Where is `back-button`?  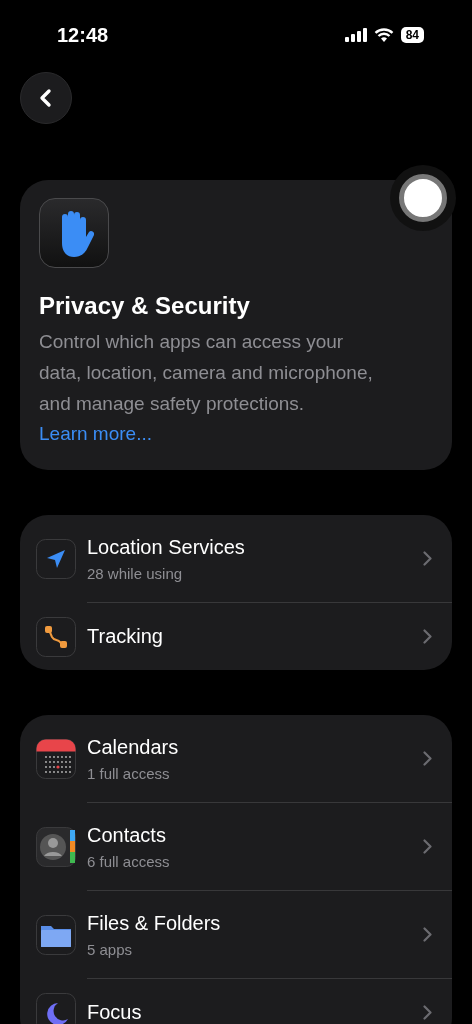
back-button is located at coordinates (46, 98).